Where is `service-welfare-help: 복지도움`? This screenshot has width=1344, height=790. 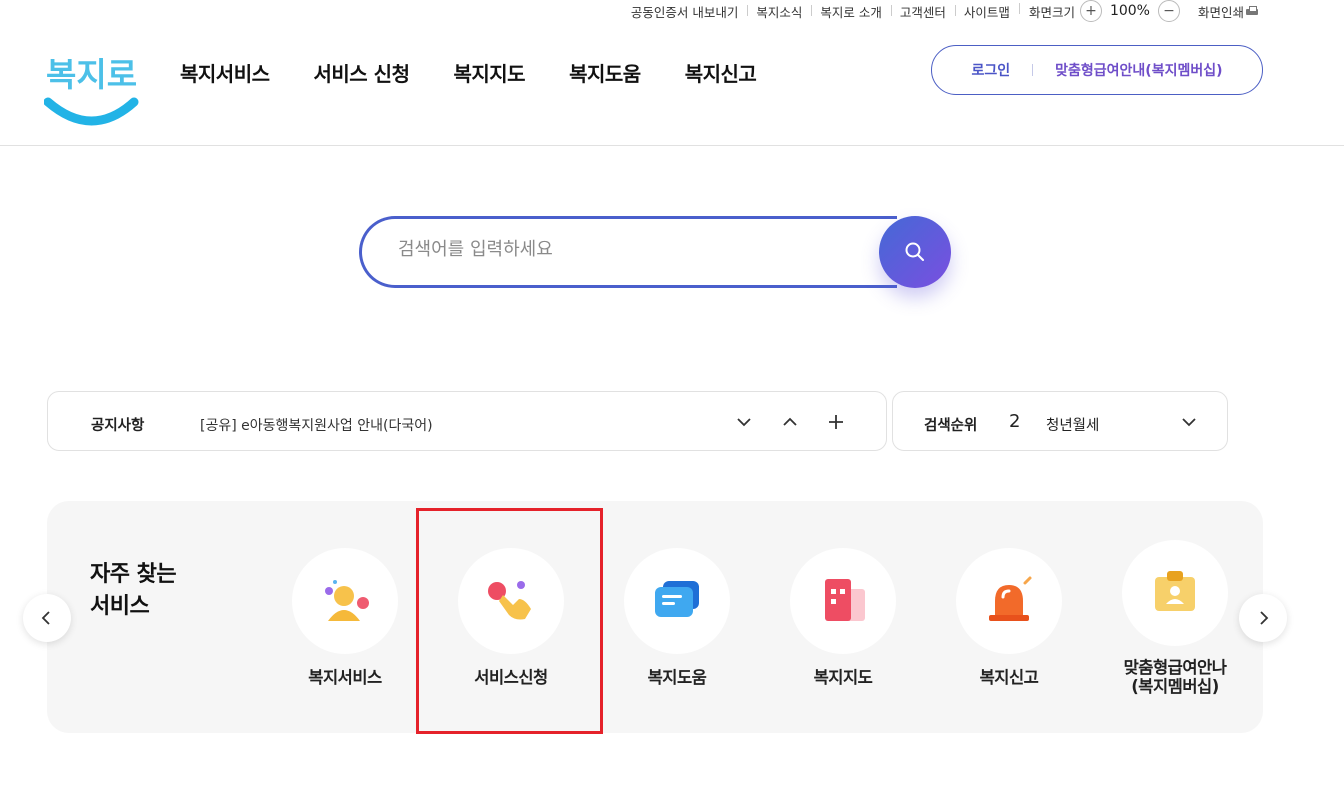 service-welfare-help: 복지도움 is located at coordinates (677, 617).